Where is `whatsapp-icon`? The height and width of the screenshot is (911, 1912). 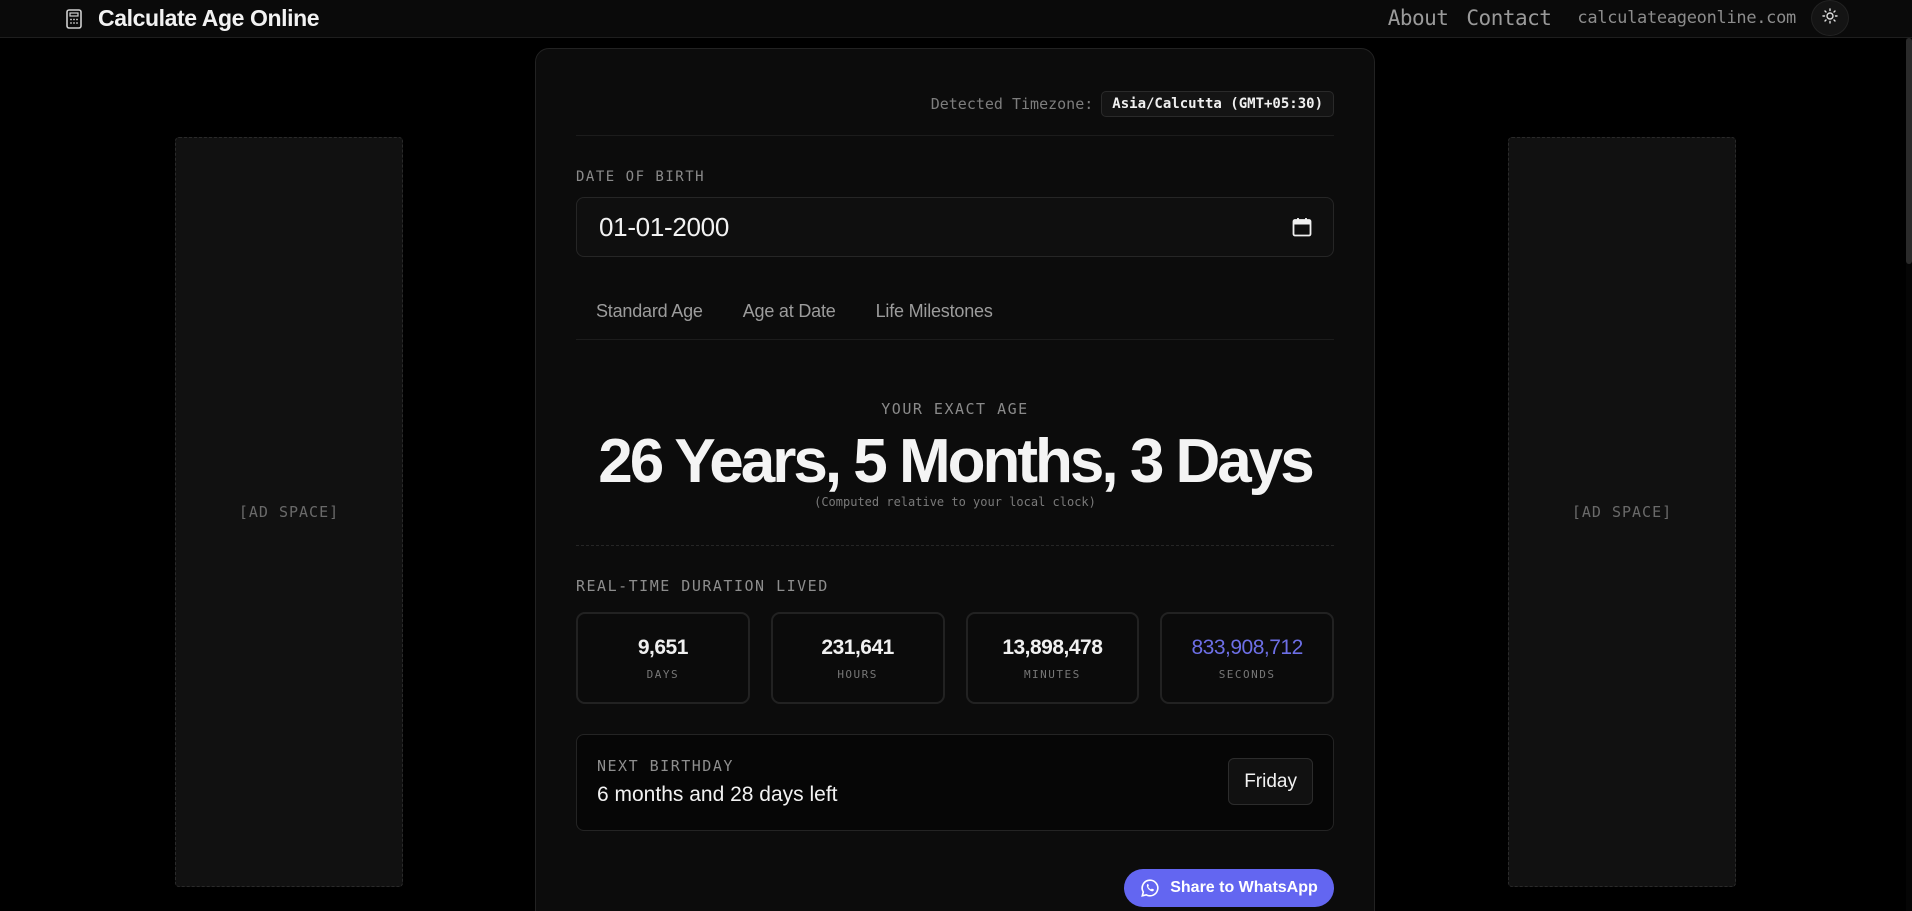 whatsapp-icon is located at coordinates (1150, 888).